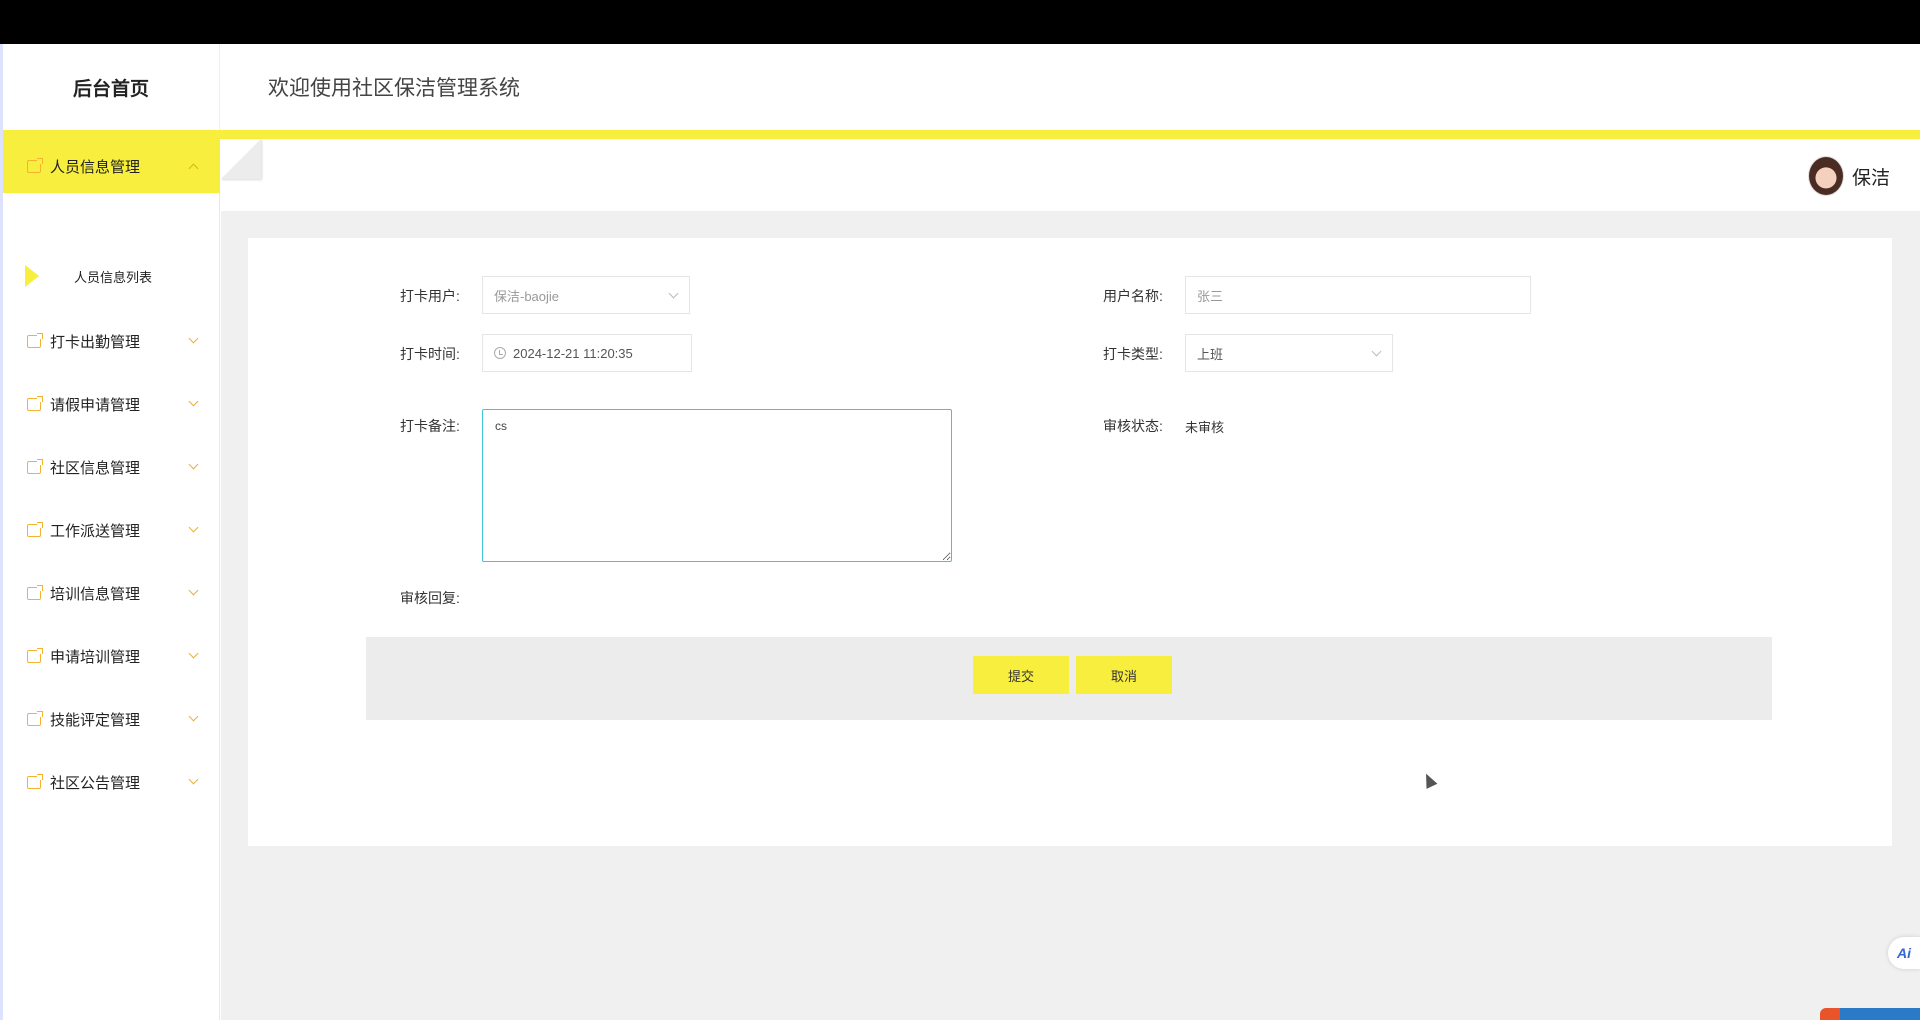  I want to click on sidebar-item-label: 社区信息管理, so click(95, 468).